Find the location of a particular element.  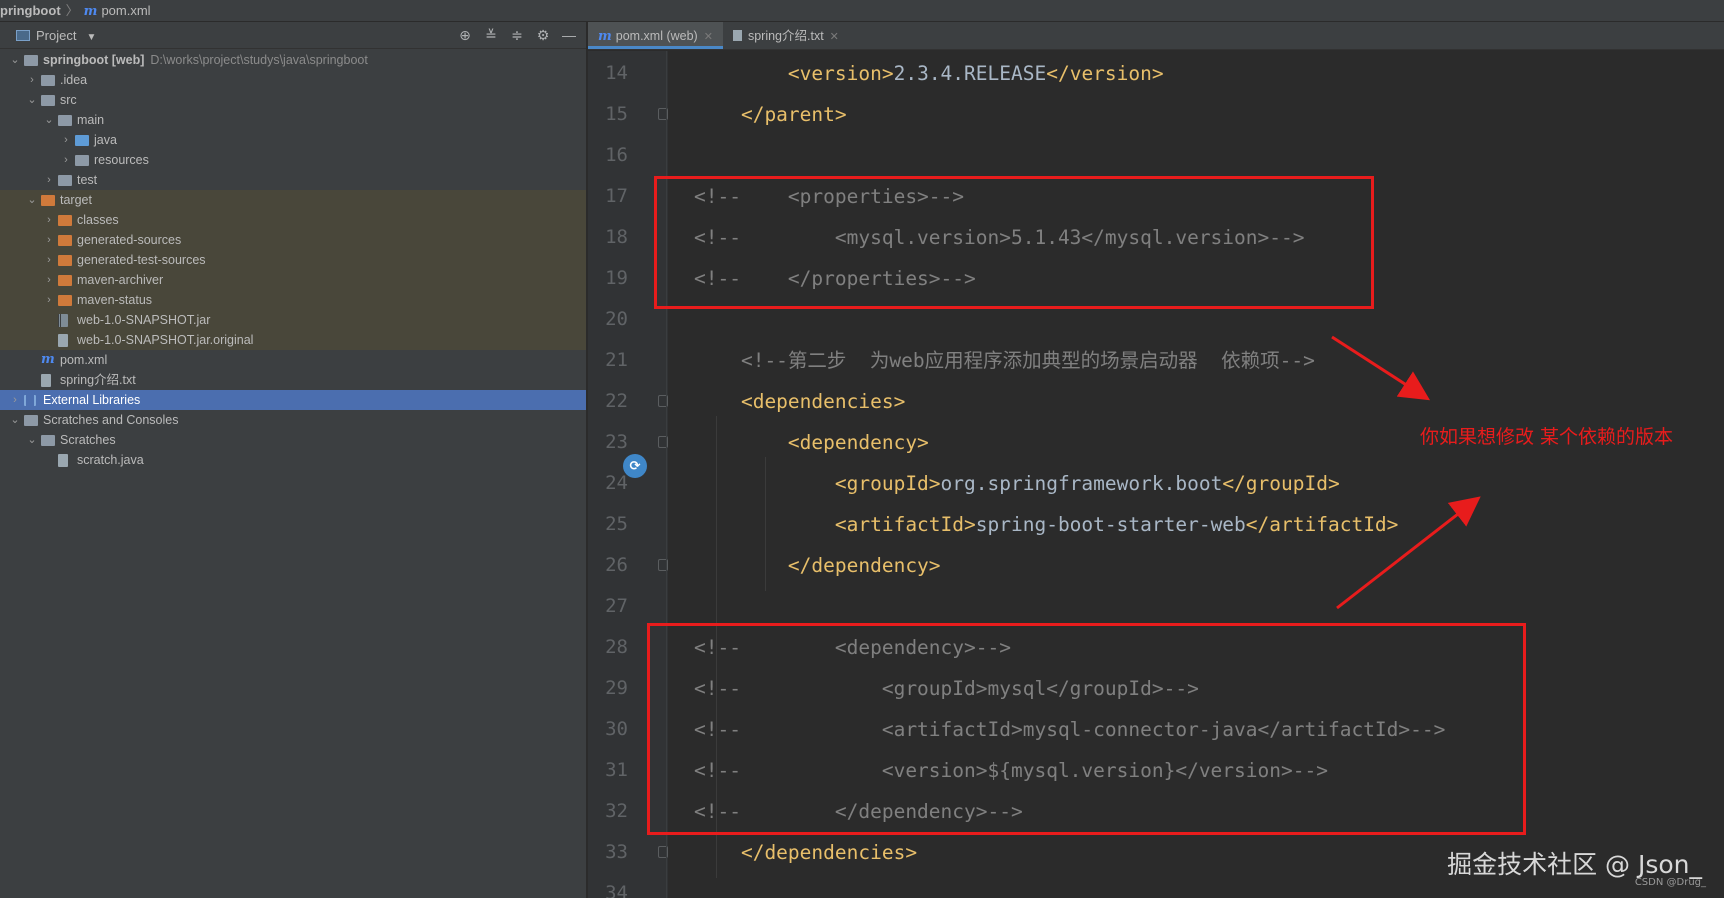

chevron-down-icon: ▼ is located at coordinates (91, 37).